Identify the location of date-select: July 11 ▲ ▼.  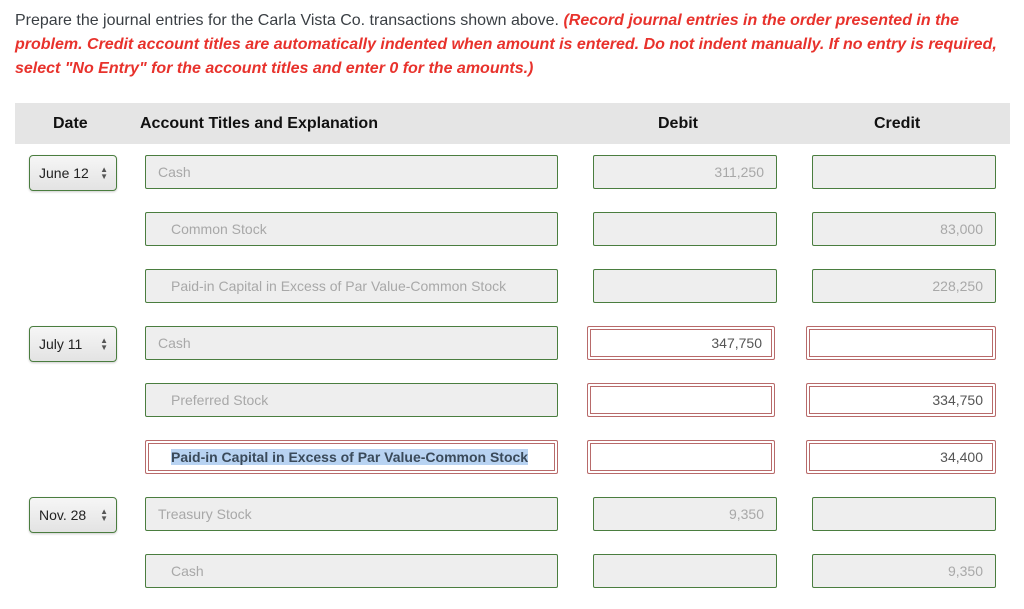
(73, 344).